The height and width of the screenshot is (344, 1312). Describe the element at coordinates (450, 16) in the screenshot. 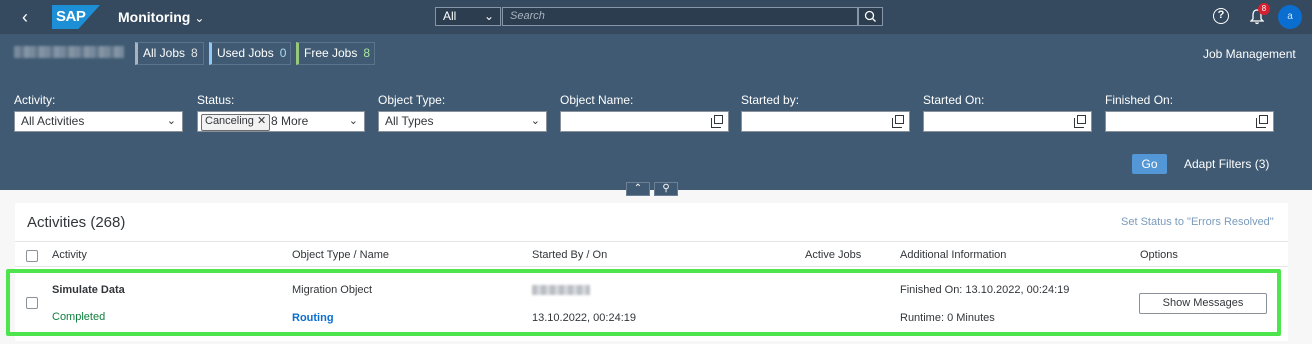

I see `search-scope-value: All` at that location.